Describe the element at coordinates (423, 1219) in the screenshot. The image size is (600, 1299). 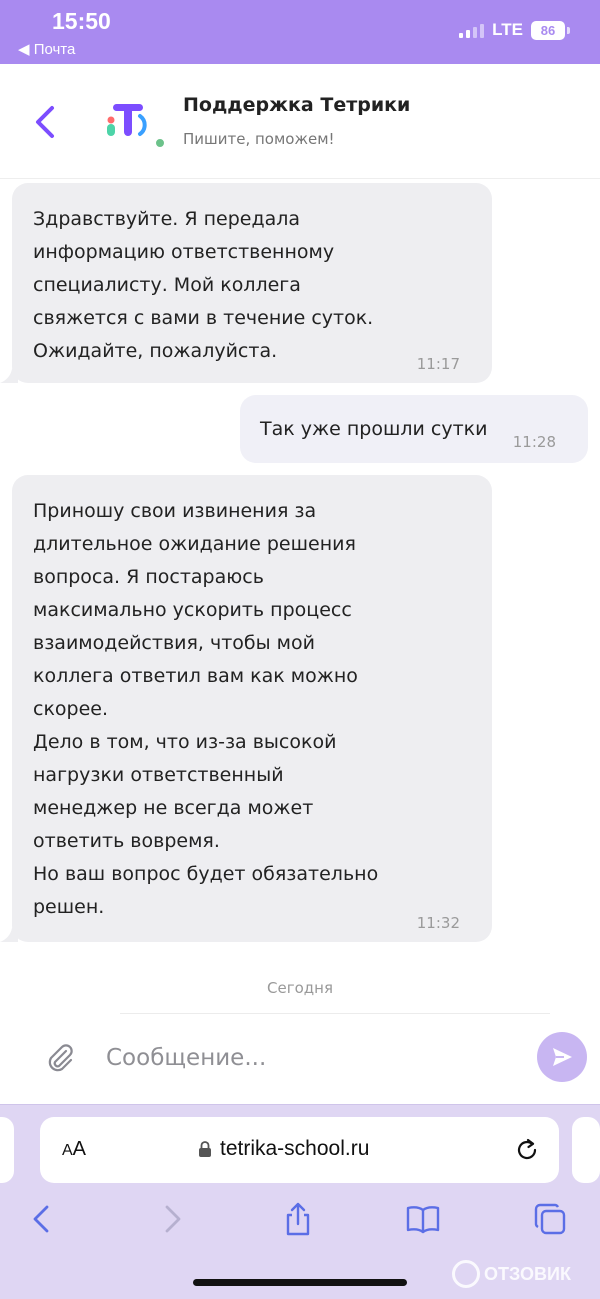
I see `bookmarks-icon` at that location.